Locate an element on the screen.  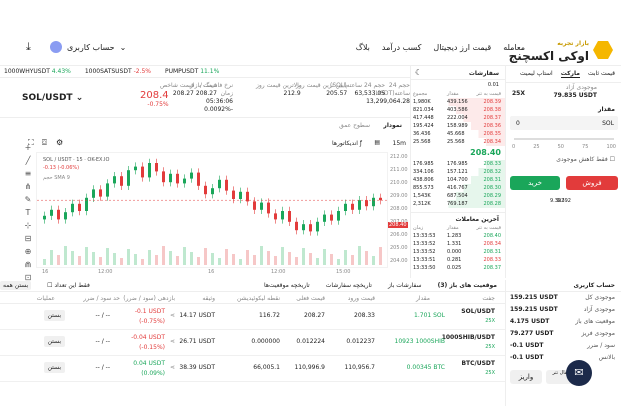
tab-market: مارکت is located at coordinates (570, 74).